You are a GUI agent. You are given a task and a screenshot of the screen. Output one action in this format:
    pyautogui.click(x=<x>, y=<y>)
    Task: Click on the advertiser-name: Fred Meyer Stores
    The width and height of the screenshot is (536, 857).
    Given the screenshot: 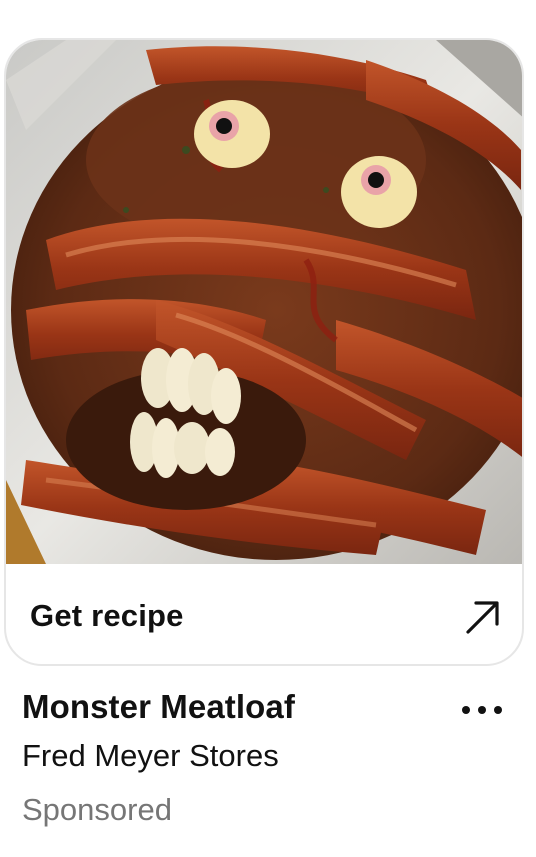 What is the action you would take?
    pyautogui.click(x=150, y=756)
    